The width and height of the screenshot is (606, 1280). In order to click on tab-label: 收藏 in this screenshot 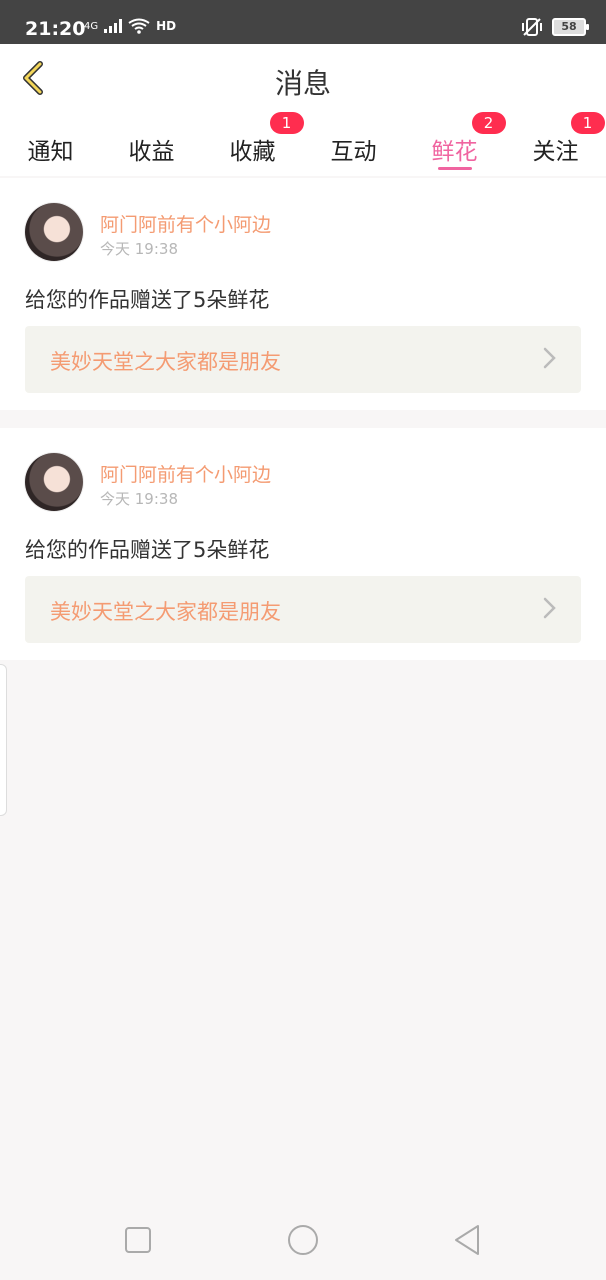, I will do `click(252, 152)`.